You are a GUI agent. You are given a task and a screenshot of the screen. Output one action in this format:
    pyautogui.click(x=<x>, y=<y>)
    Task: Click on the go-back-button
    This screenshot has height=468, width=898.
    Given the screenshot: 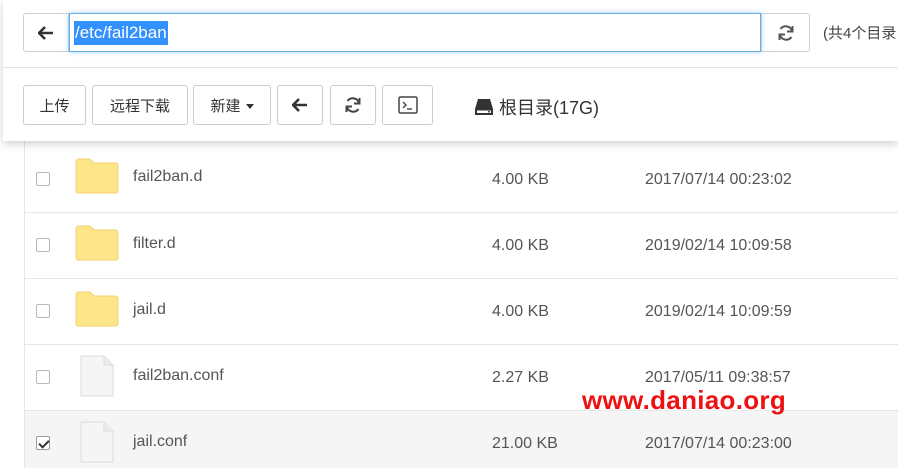 What is the action you would take?
    pyautogui.click(x=300, y=105)
    